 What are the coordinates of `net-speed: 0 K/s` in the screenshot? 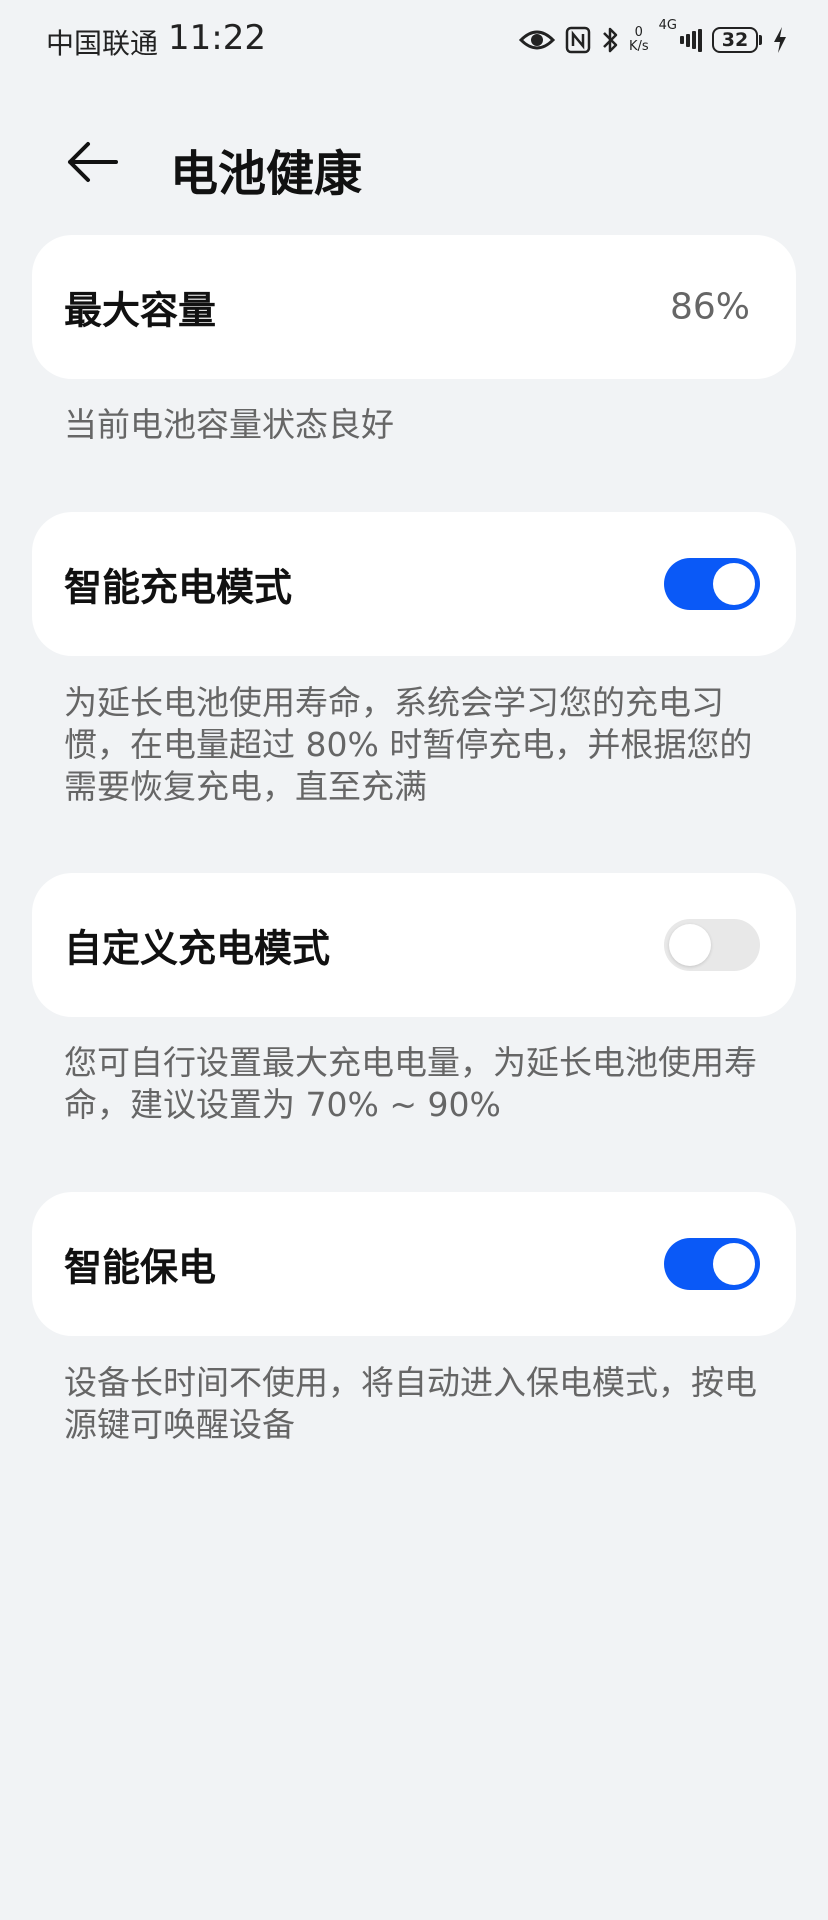 It's located at (639, 40).